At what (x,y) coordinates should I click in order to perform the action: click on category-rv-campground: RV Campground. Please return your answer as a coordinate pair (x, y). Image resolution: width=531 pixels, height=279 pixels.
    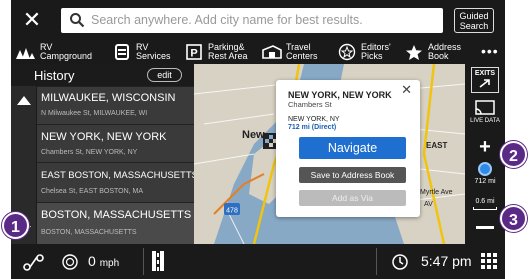
    Looking at the image, I should click on (53, 52).